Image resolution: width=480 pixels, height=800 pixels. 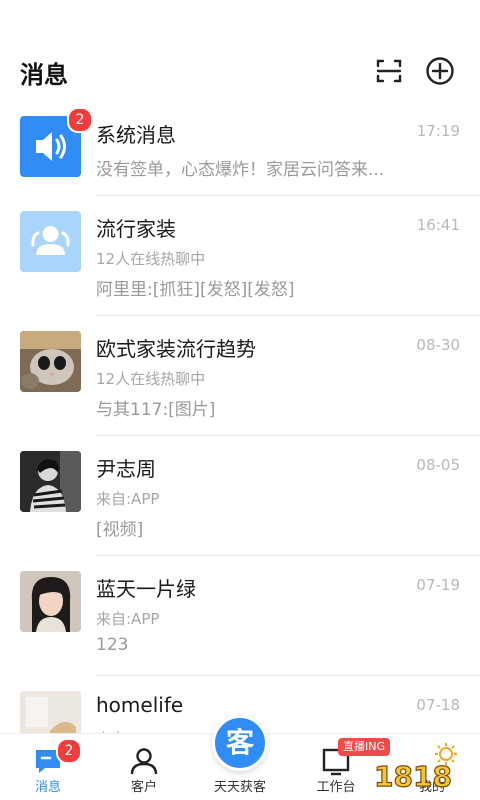 I want to click on watermark-logo: 1818, so click(x=415, y=768).